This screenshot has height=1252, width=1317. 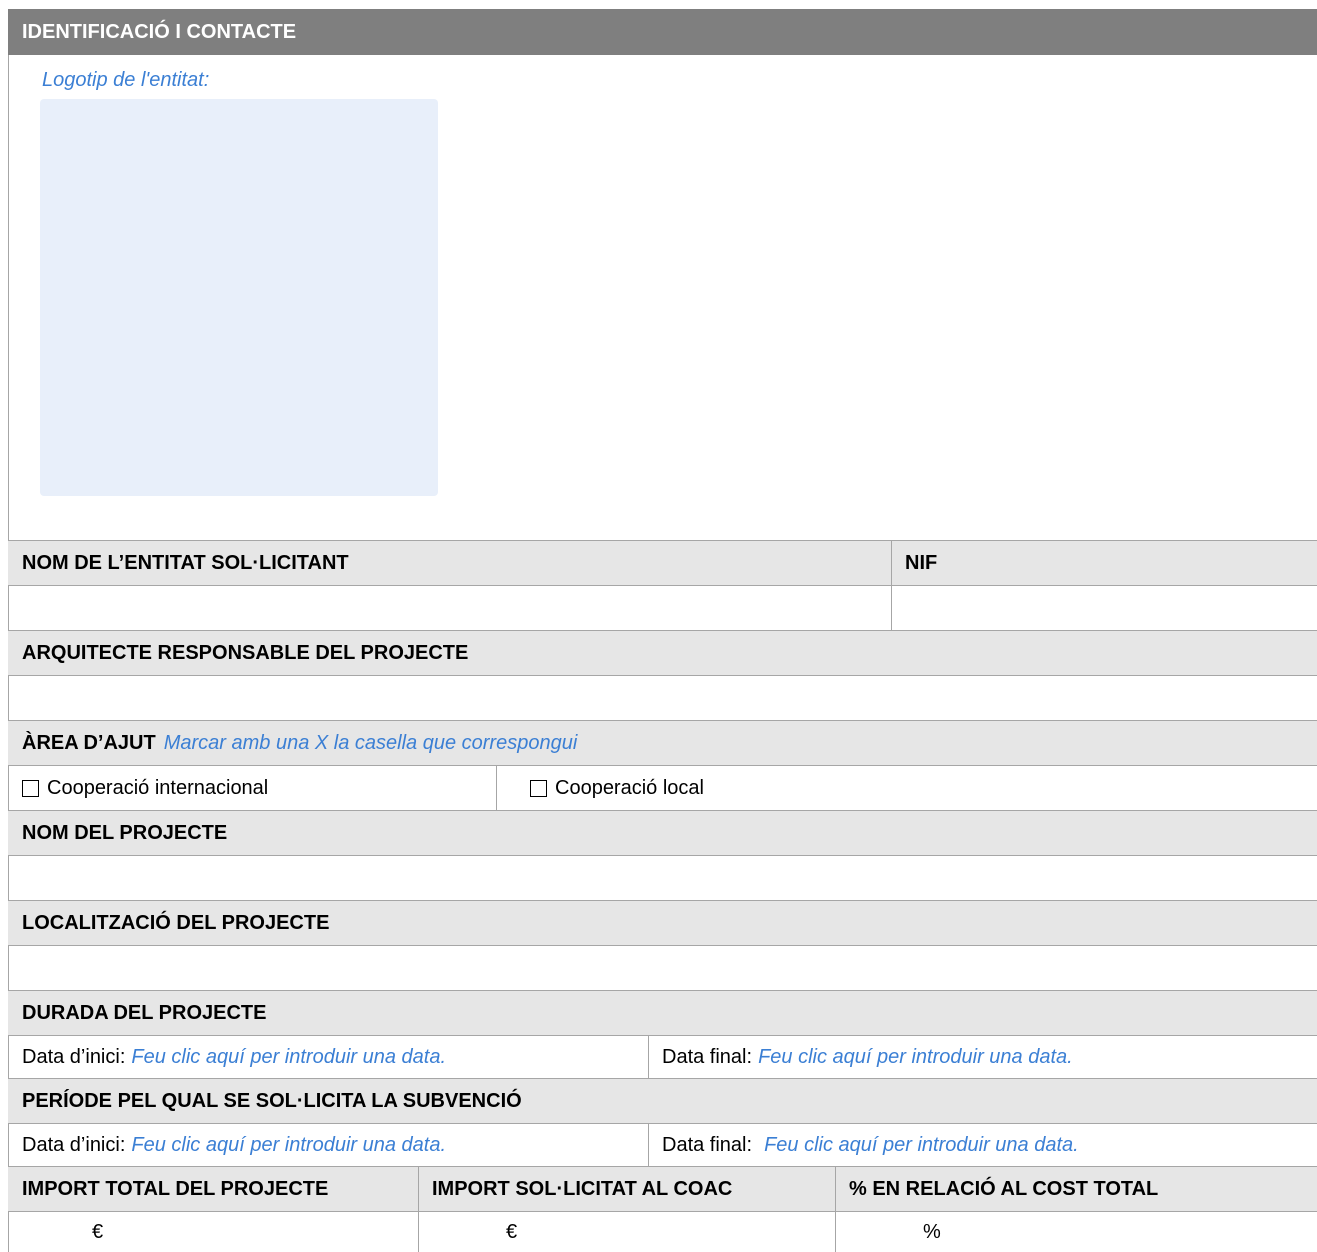 What do you see at coordinates (1104, 608) in the screenshot?
I see `nif-field` at bounding box center [1104, 608].